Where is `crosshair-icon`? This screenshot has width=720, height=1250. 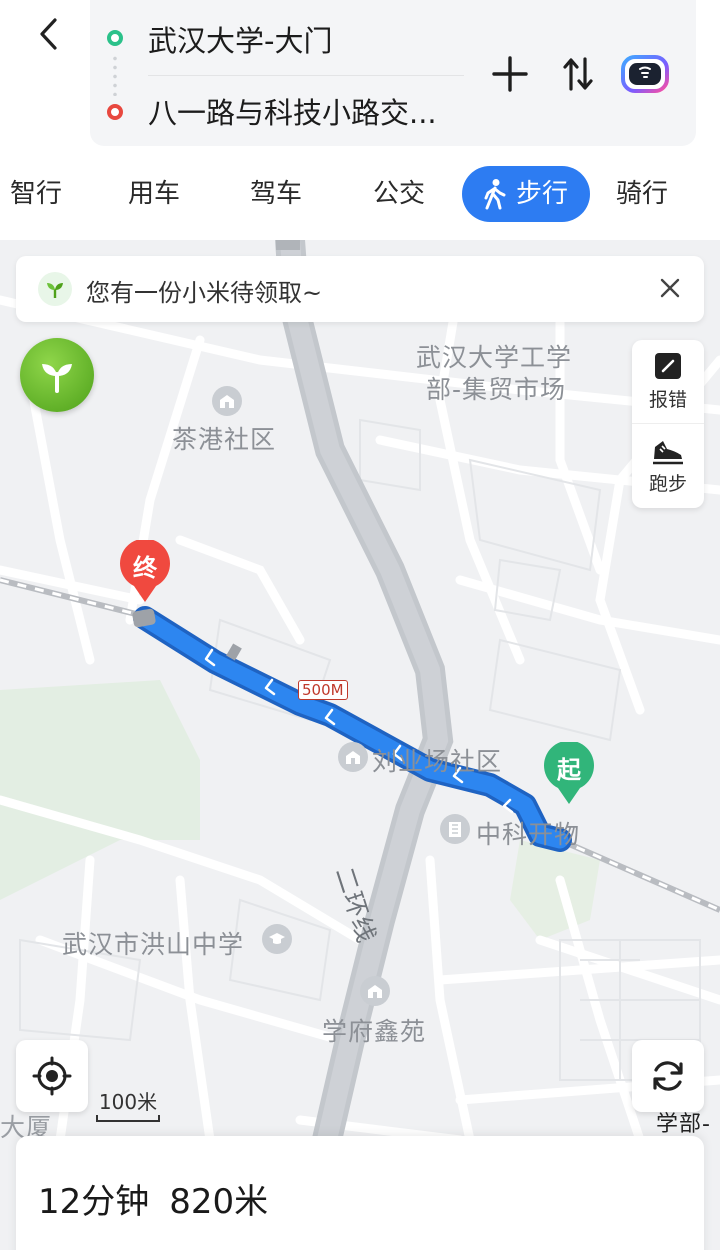
crosshair-icon is located at coordinates (52, 1076).